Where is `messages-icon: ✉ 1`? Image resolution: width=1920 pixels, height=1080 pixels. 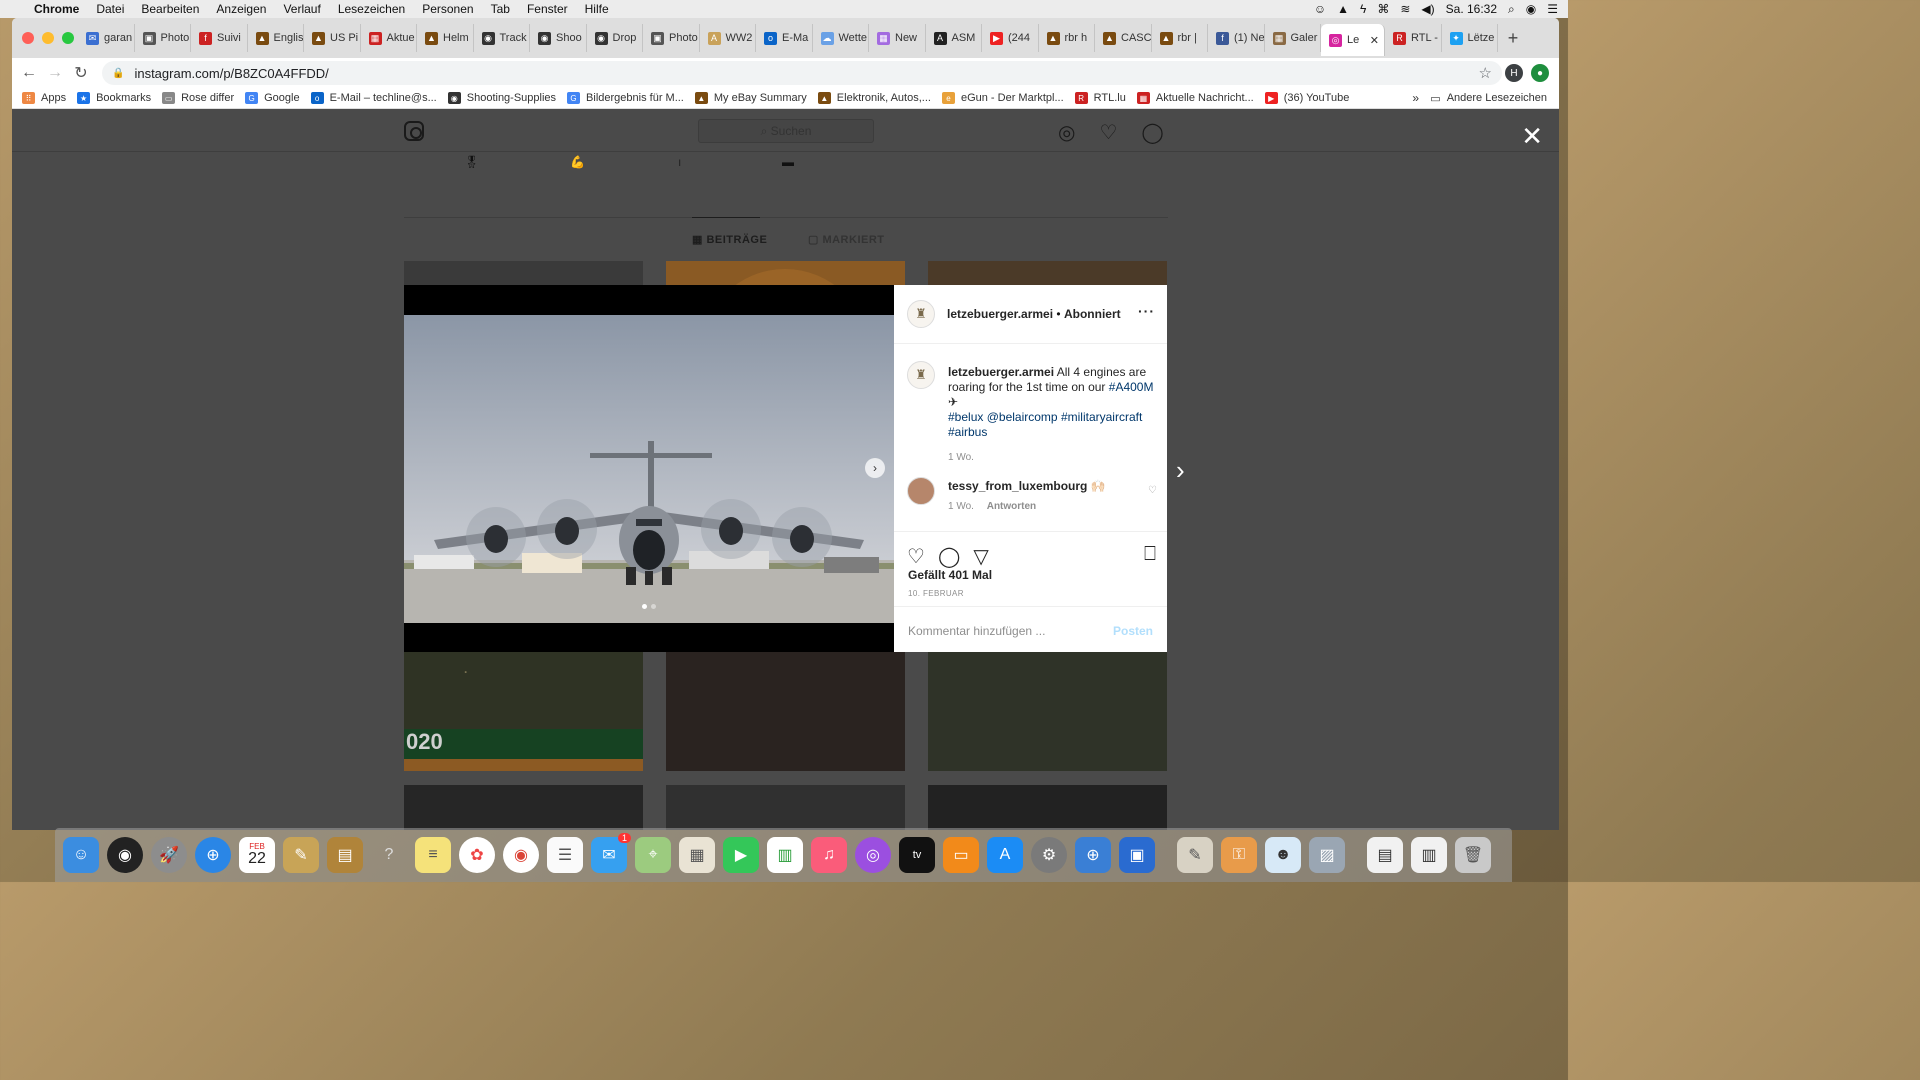
messages-icon: ✉ 1 is located at coordinates (611, 853).